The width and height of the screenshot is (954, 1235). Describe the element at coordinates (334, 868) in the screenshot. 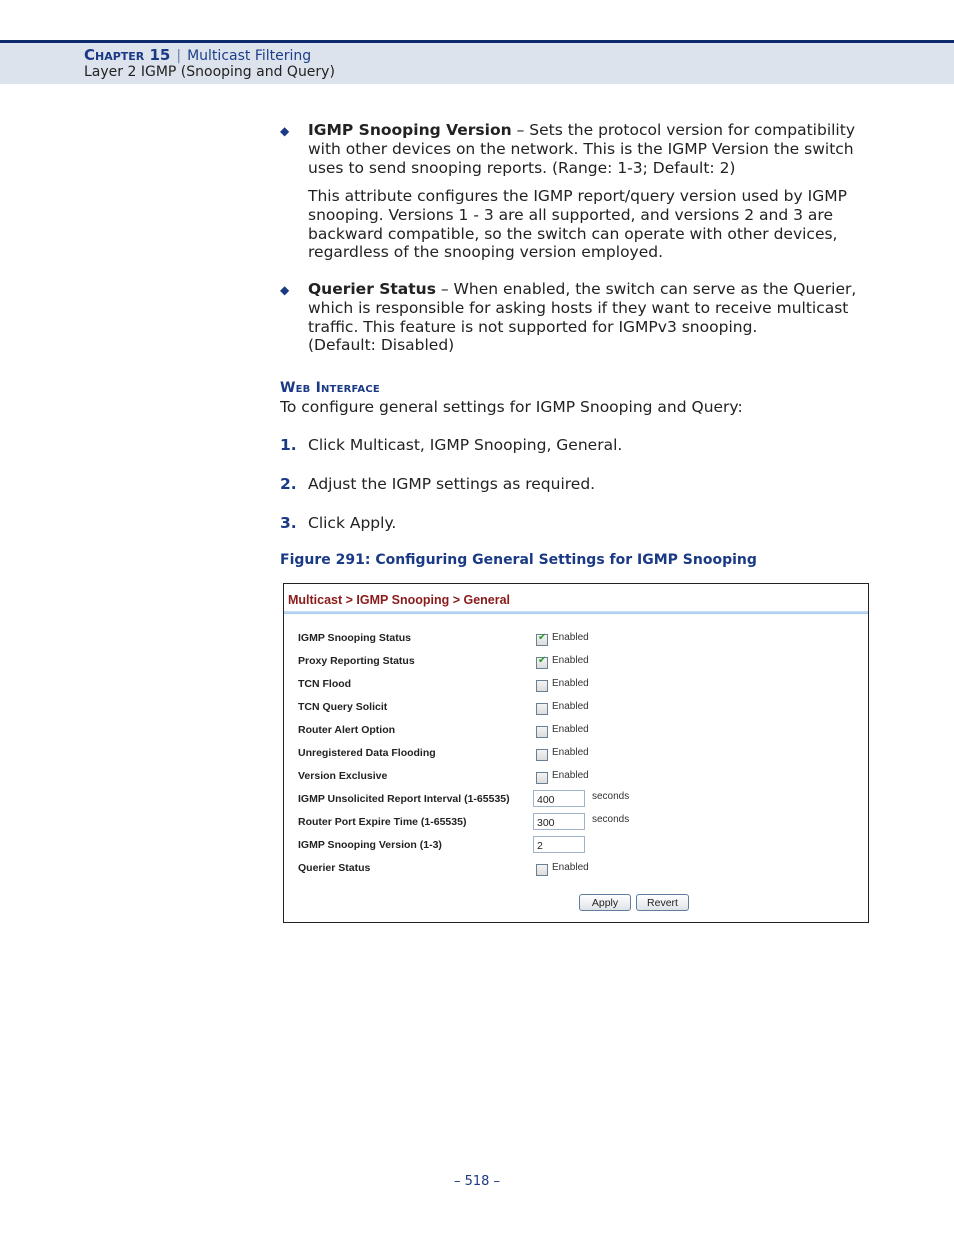

I see `field-label-querier-status: Querier Status` at that location.